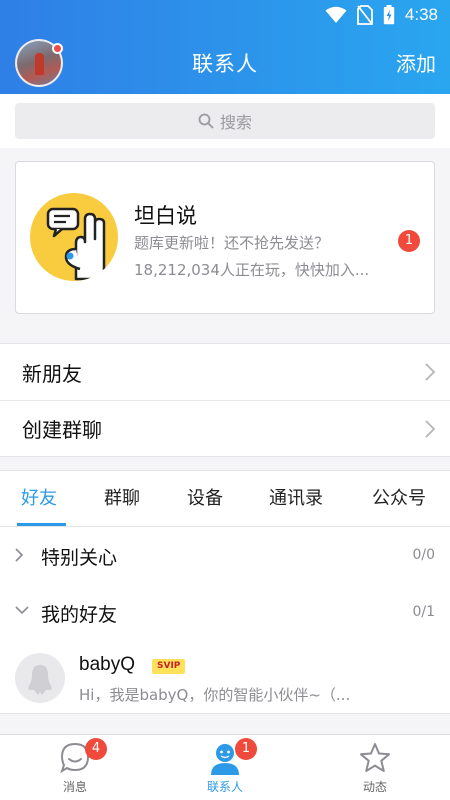 This screenshot has height=800, width=450. Describe the element at coordinates (206, 121) in the screenshot. I see `search-icon` at that location.